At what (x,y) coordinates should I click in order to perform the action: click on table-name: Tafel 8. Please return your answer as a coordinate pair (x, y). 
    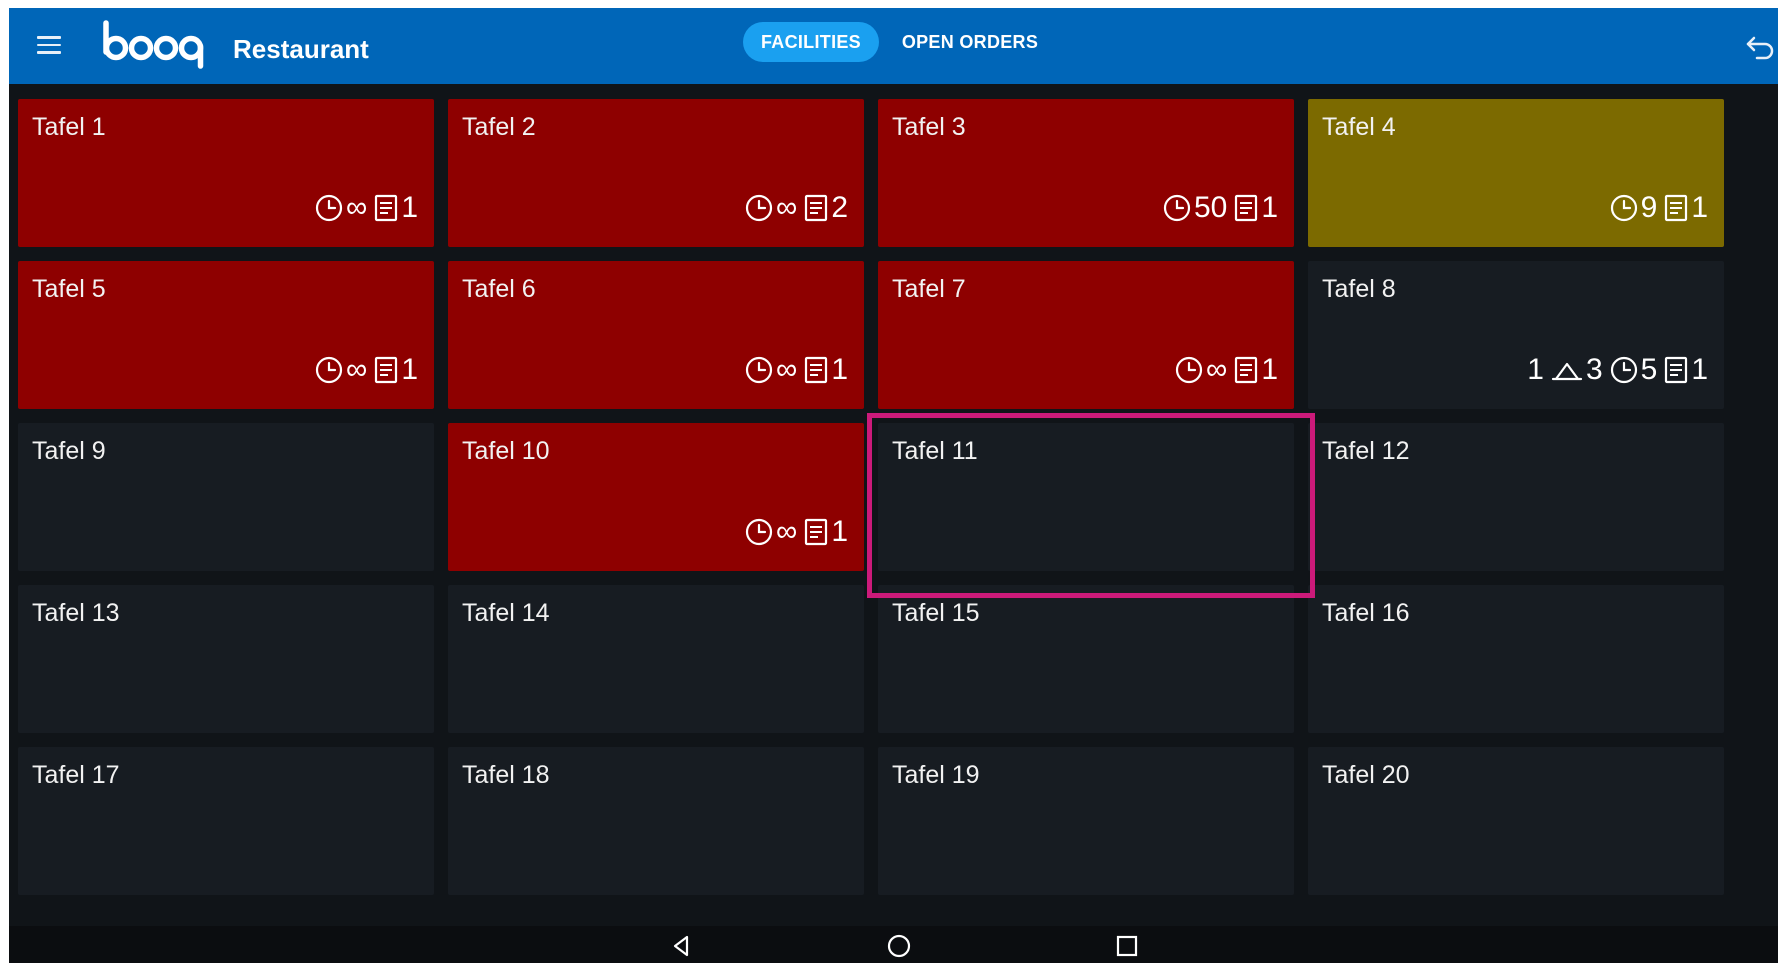
    Looking at the image, I should click on (1359, 289).